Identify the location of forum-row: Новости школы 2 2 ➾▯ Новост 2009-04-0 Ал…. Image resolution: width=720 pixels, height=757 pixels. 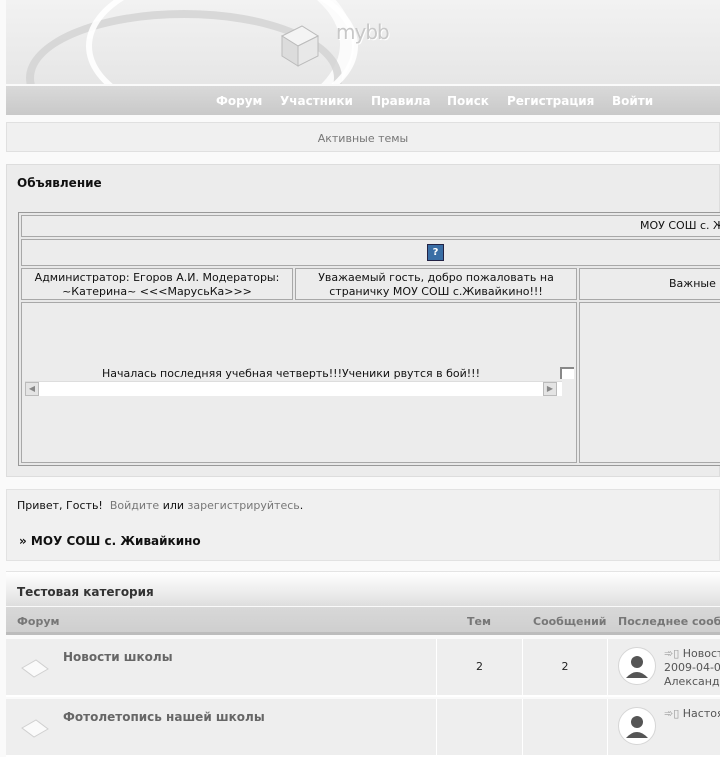
(363, 668).